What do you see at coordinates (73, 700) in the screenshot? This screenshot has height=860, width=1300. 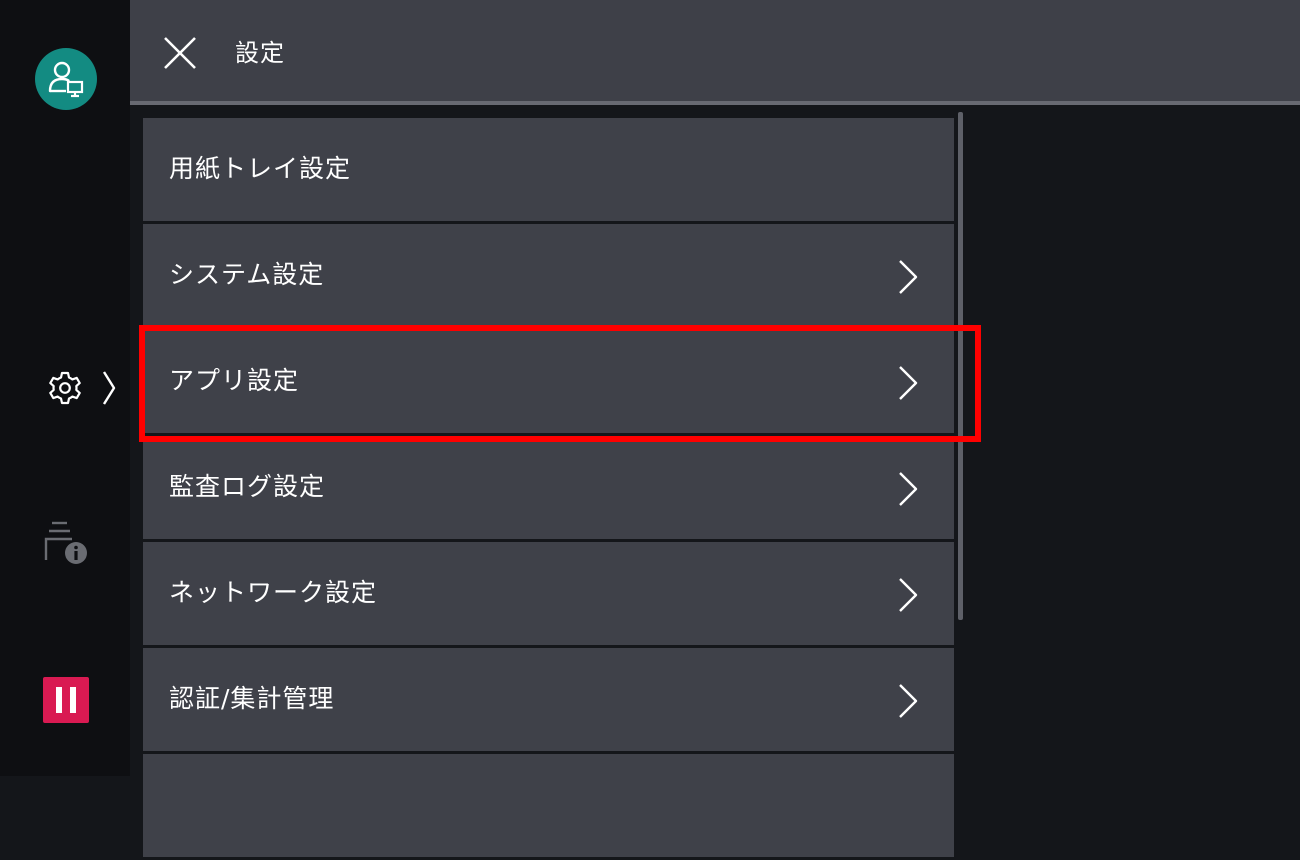 I see `pause-icon-bar` at bounding box center [73, 700].